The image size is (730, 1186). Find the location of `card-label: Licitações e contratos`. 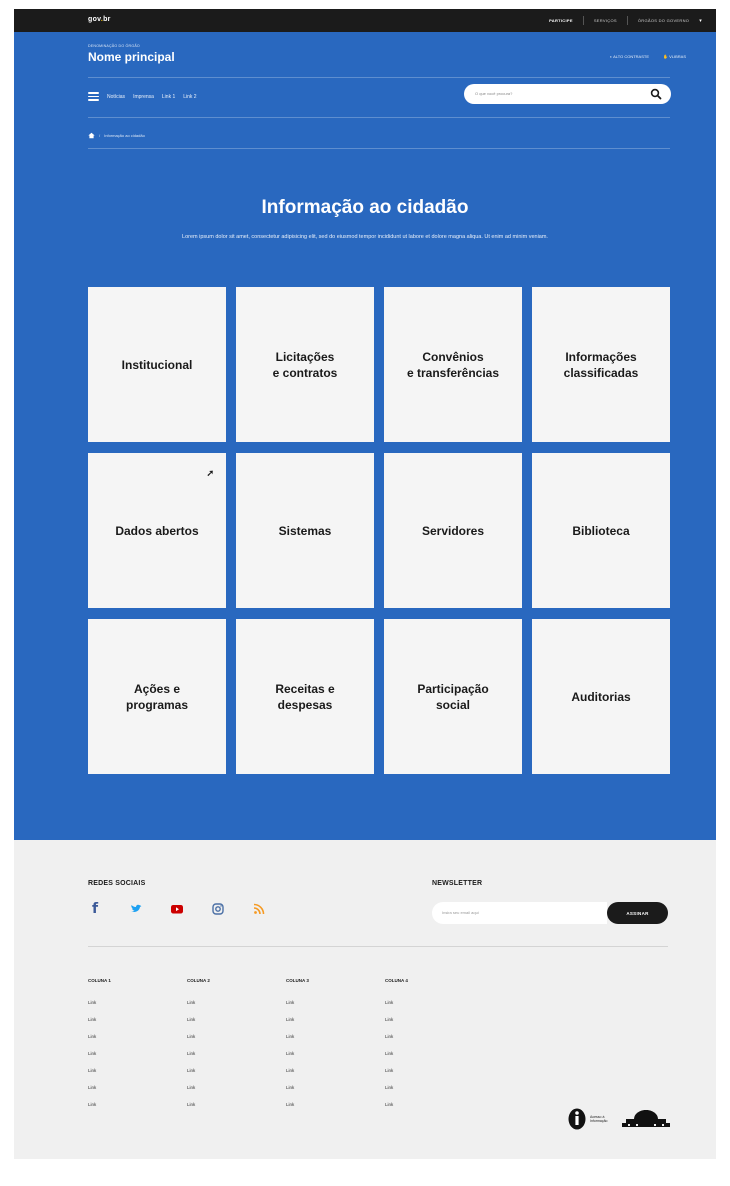

card-label: Licitações e contratos is located at coordinates (305, 364).